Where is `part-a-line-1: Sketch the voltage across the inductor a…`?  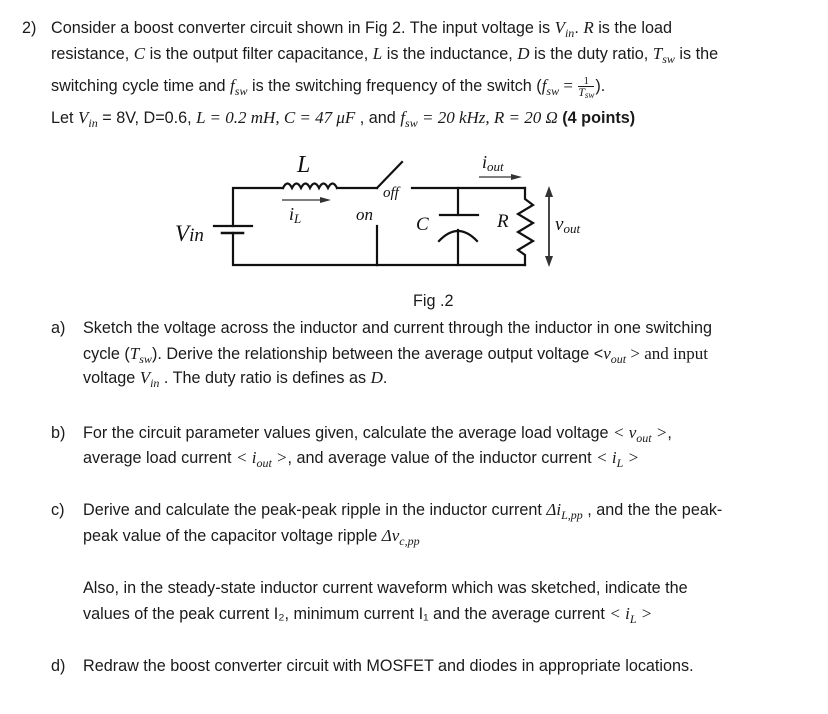
part-a-line-1: Sketch the voltage across the inductor a… is located at coordinates (397, 328).